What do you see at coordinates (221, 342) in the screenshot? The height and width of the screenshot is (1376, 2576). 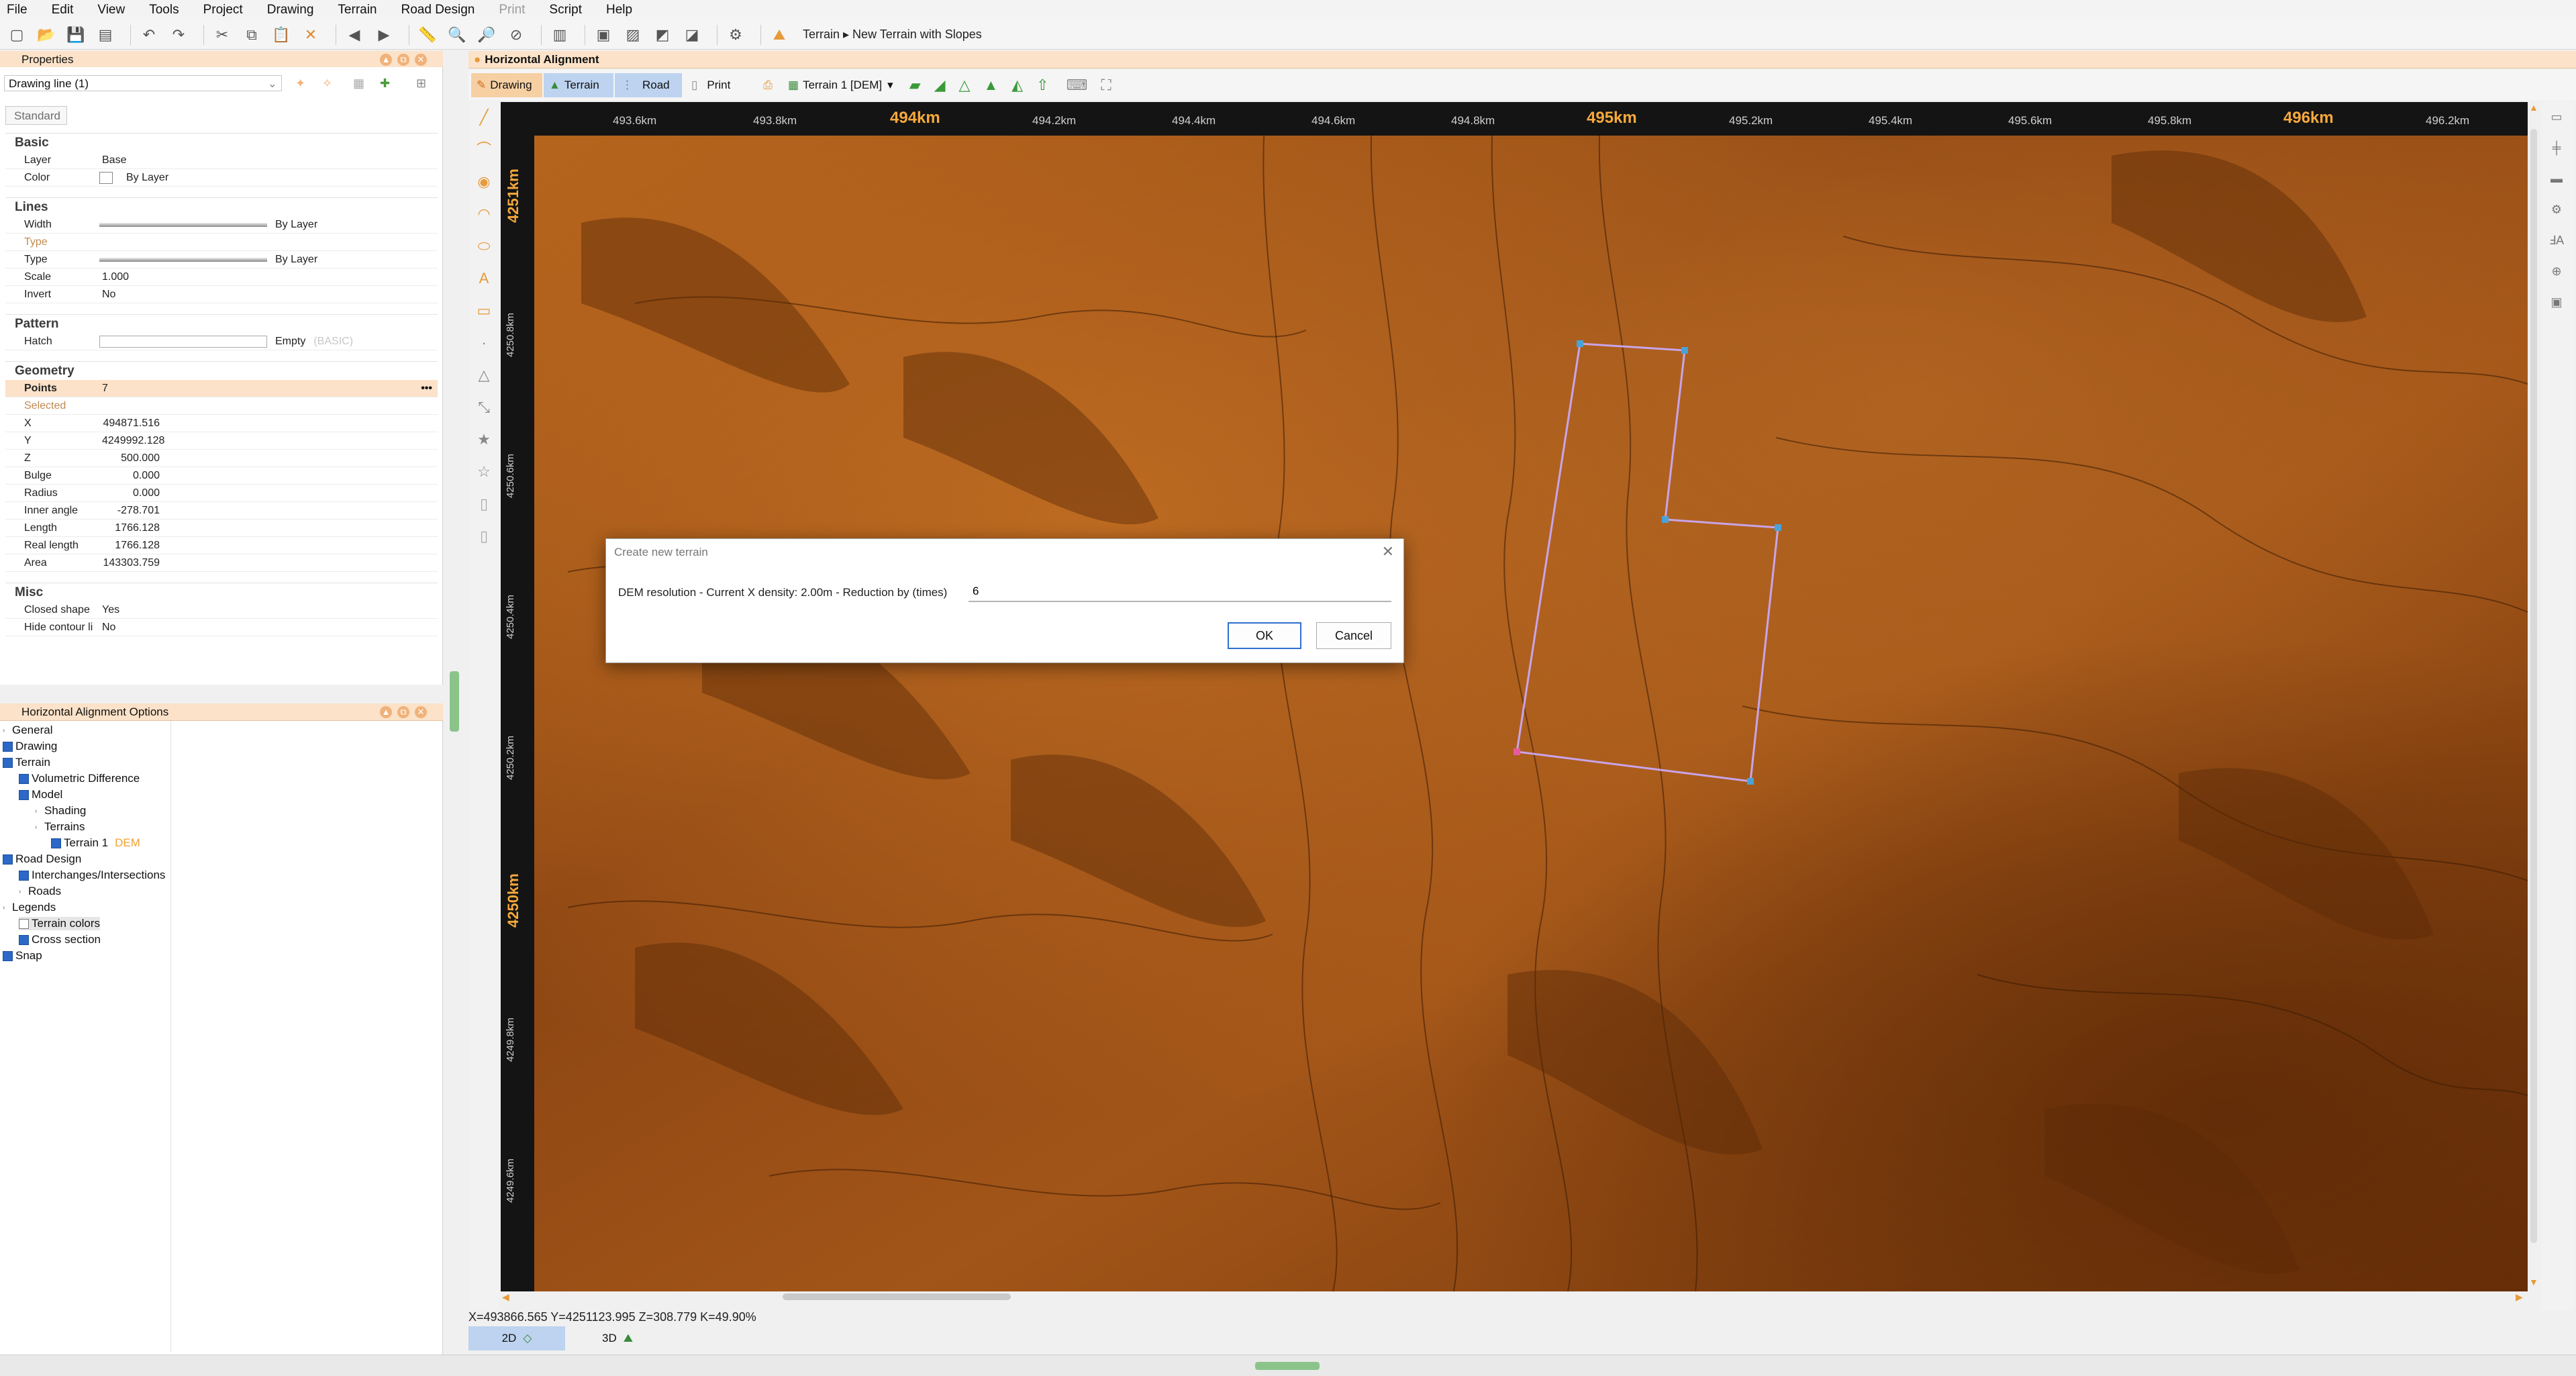 I see `prop-row-hatch: Hatch Empty (BASIC)` at bounding box center [221, 342].